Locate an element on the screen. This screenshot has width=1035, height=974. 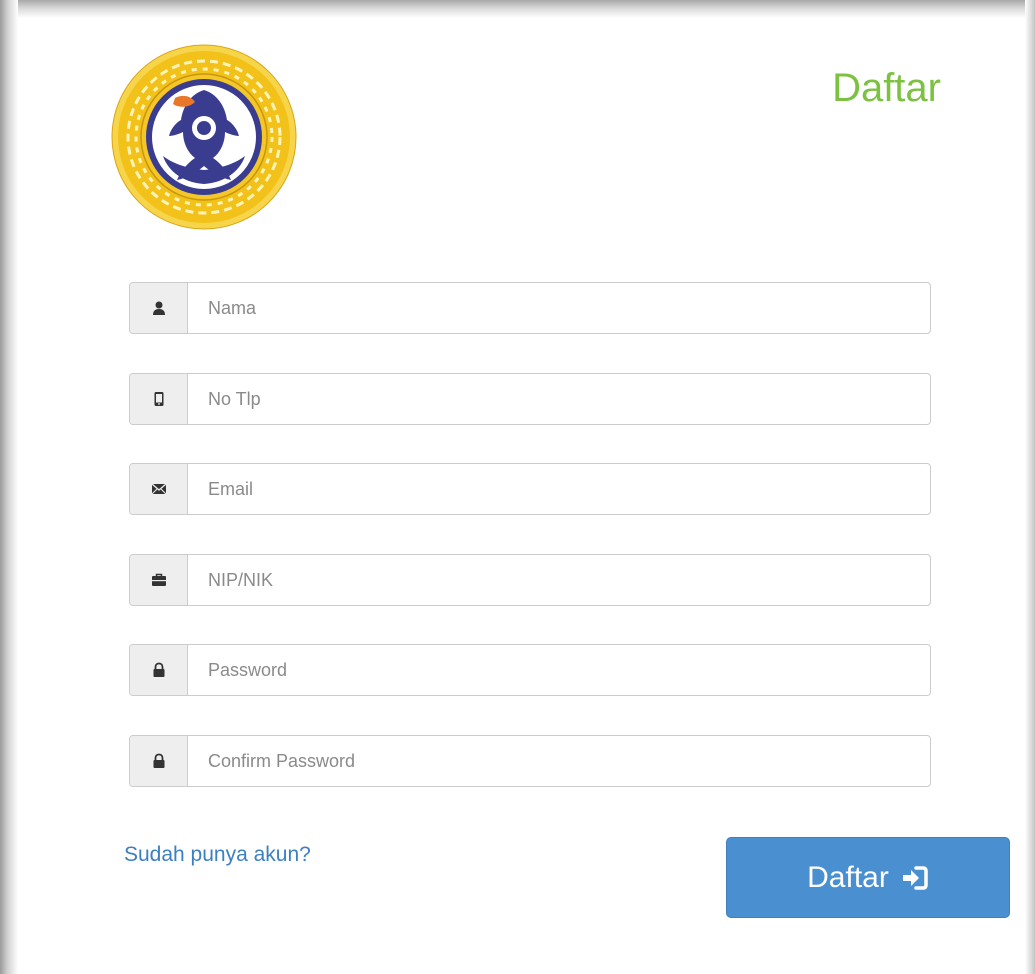
nama-input is located at coordinates (559, 308).